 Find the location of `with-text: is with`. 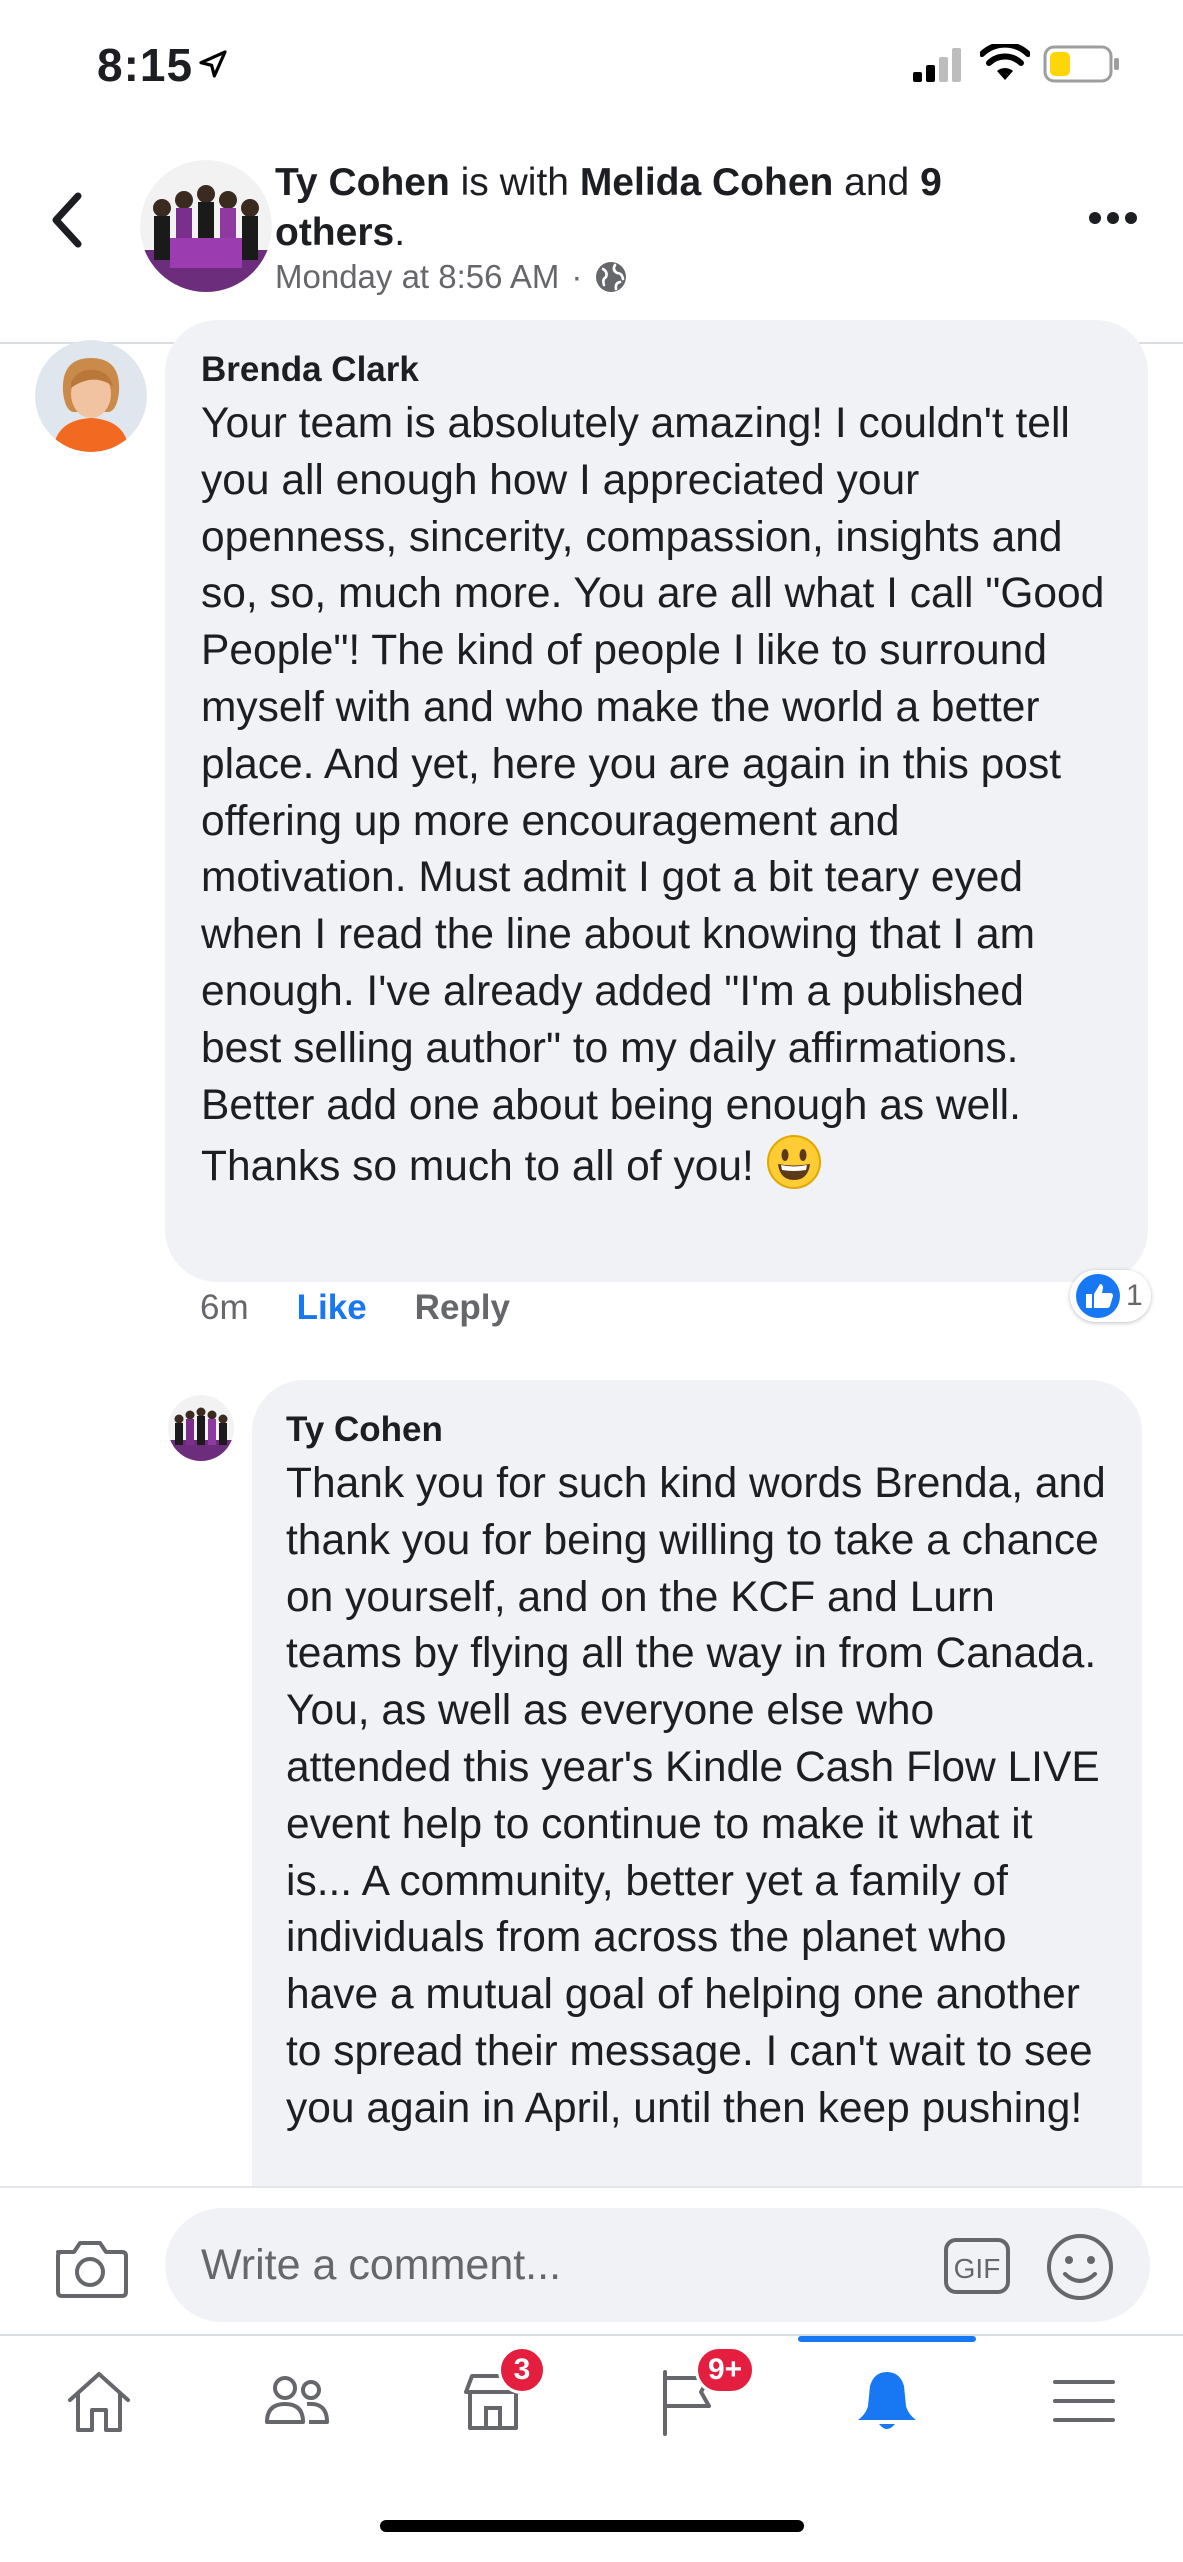

with-text: is with is located at coordinates (514, 182).